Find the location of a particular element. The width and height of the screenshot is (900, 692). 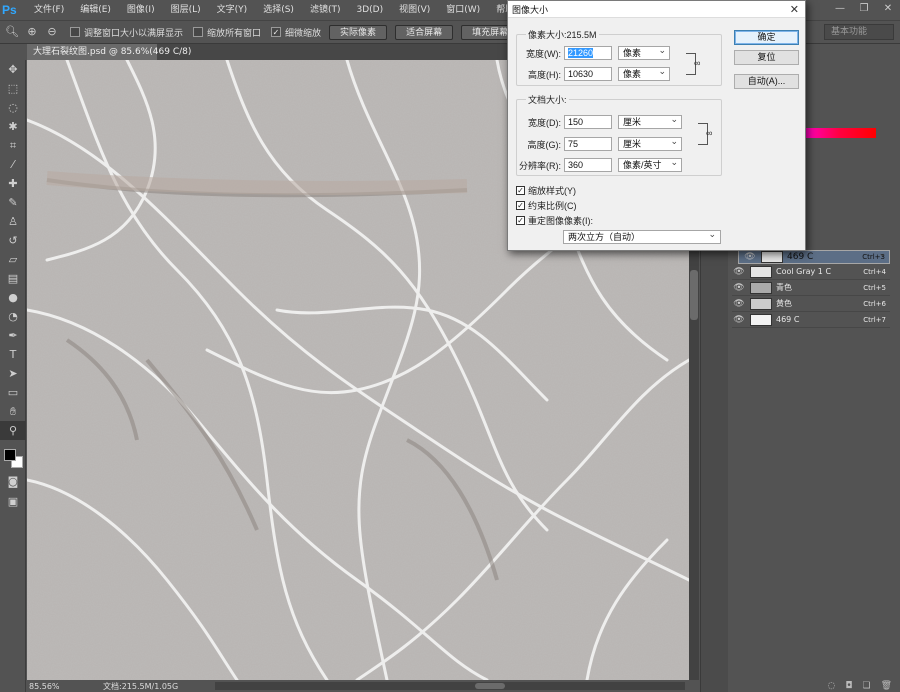

quick-mask-icon: ◙ is located at coordinates (13, 481).